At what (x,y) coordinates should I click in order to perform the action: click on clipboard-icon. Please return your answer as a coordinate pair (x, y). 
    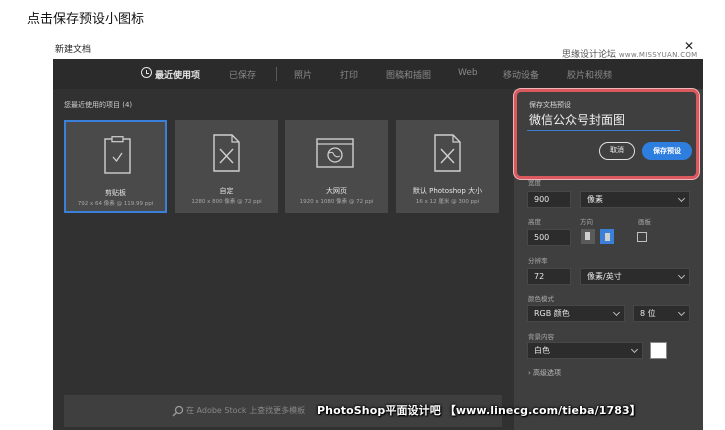
    Looking at the image, I should click on (117, 155).